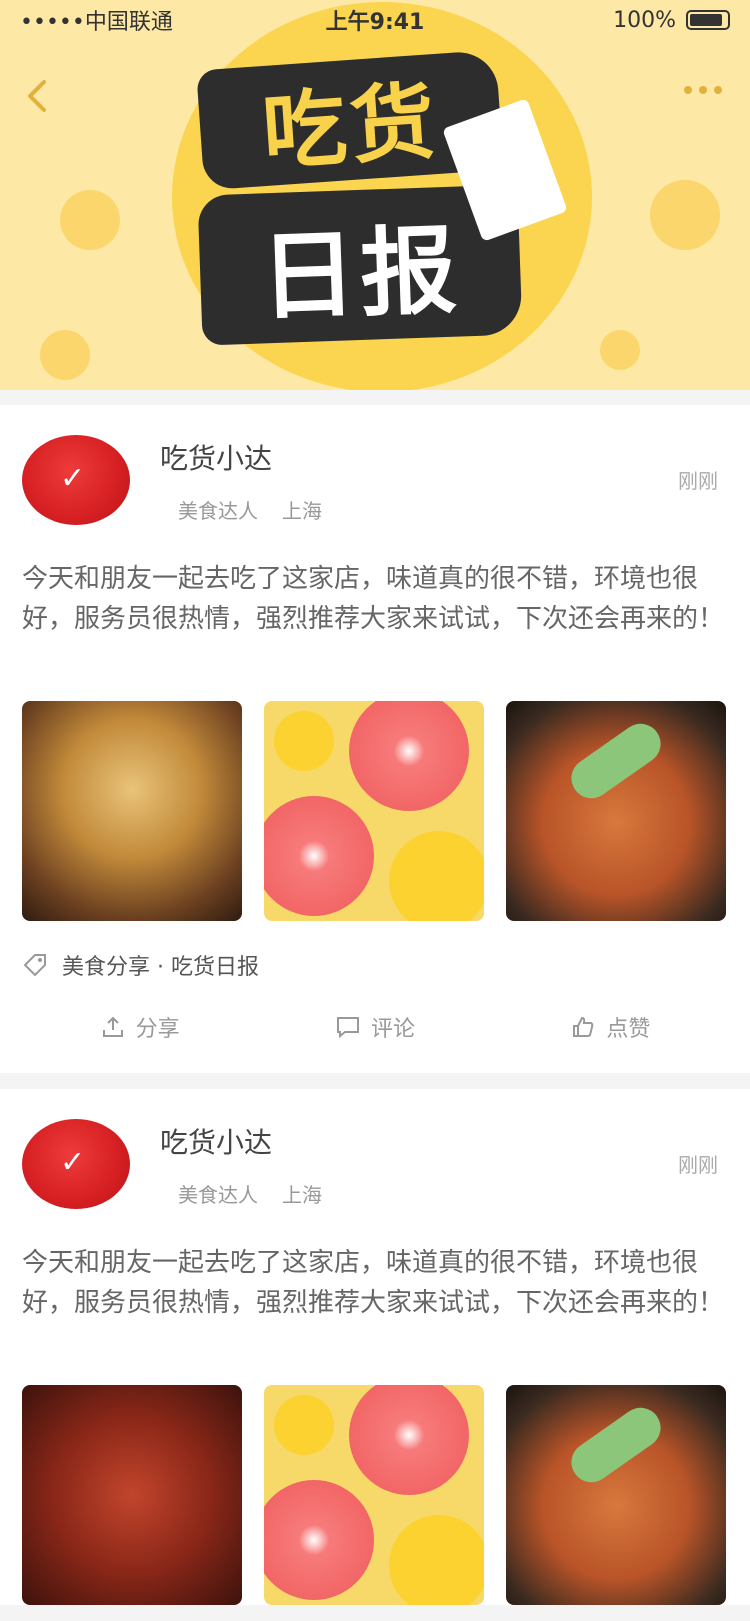  I want to click on share-icon, so click(112, 1026).